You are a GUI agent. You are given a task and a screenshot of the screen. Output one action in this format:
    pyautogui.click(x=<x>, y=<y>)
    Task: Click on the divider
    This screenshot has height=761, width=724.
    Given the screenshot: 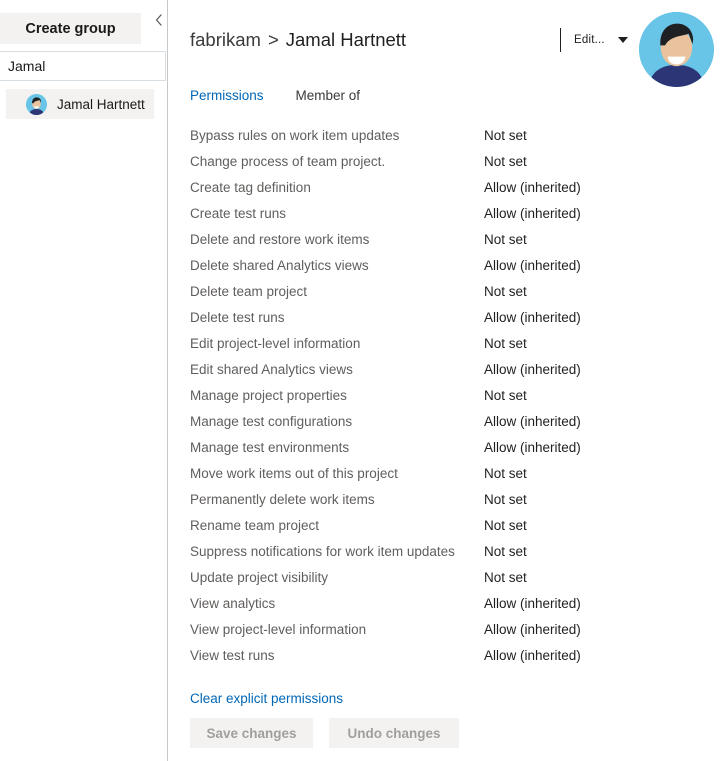 What is the action you would take?
    pyautogui.click(x=560, y=40)
    